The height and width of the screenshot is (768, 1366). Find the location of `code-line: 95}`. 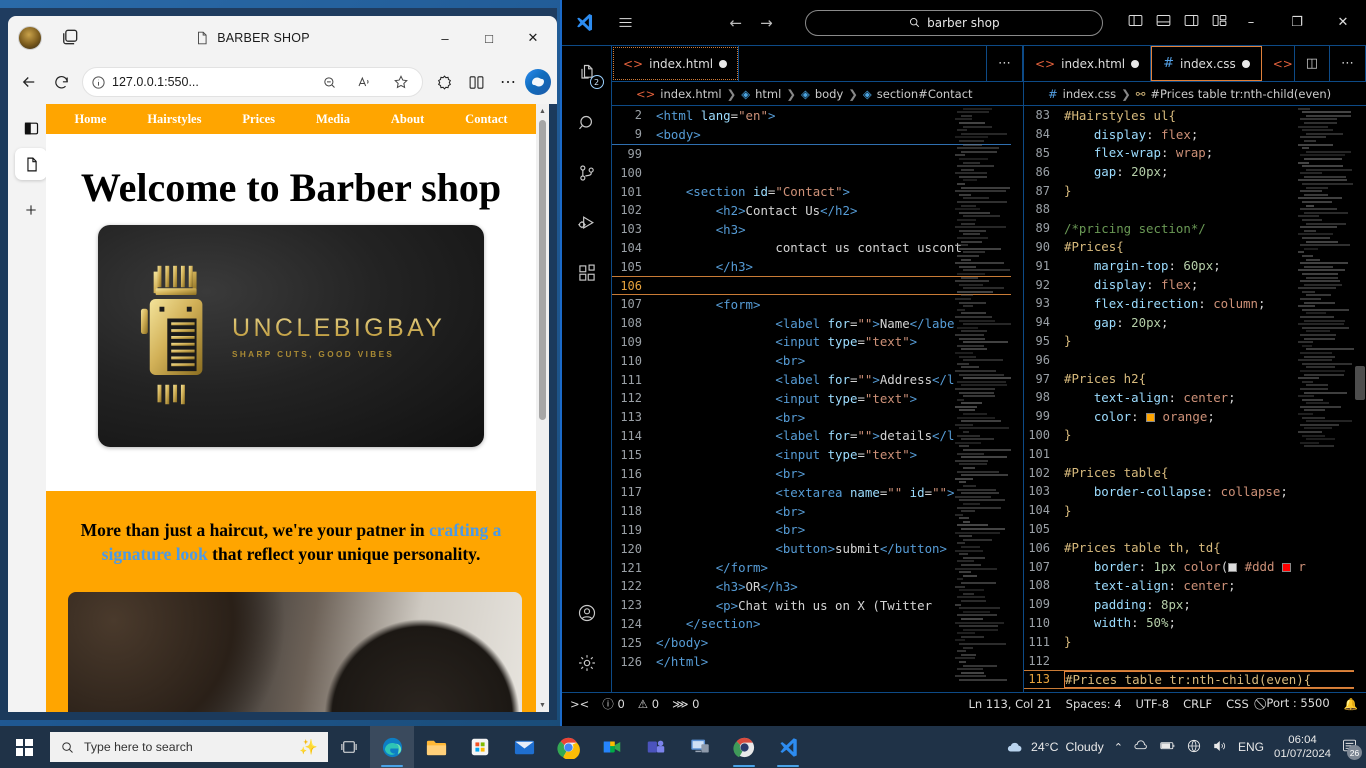

code-line: 95} is located at coordinates (1195, 341).